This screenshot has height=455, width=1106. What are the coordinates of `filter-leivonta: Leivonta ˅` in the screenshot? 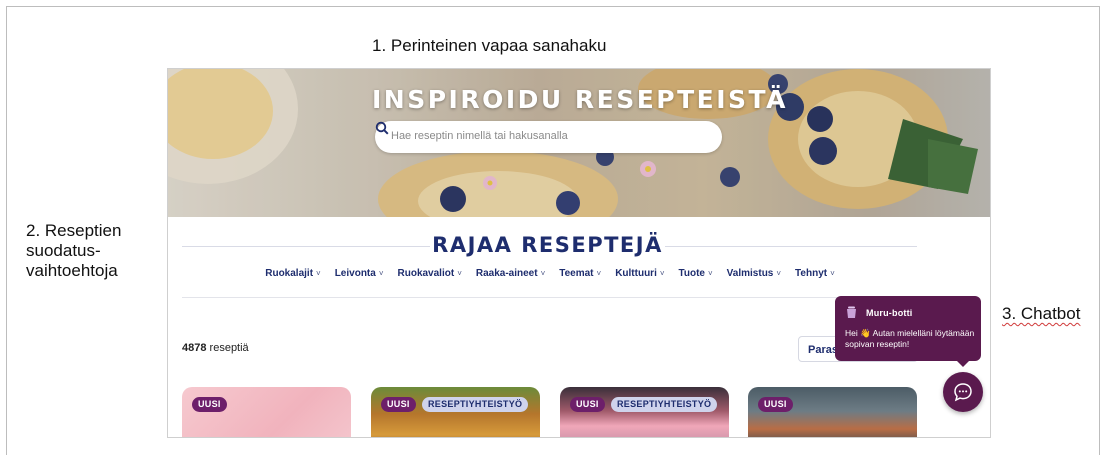 It's located at (359, 273).